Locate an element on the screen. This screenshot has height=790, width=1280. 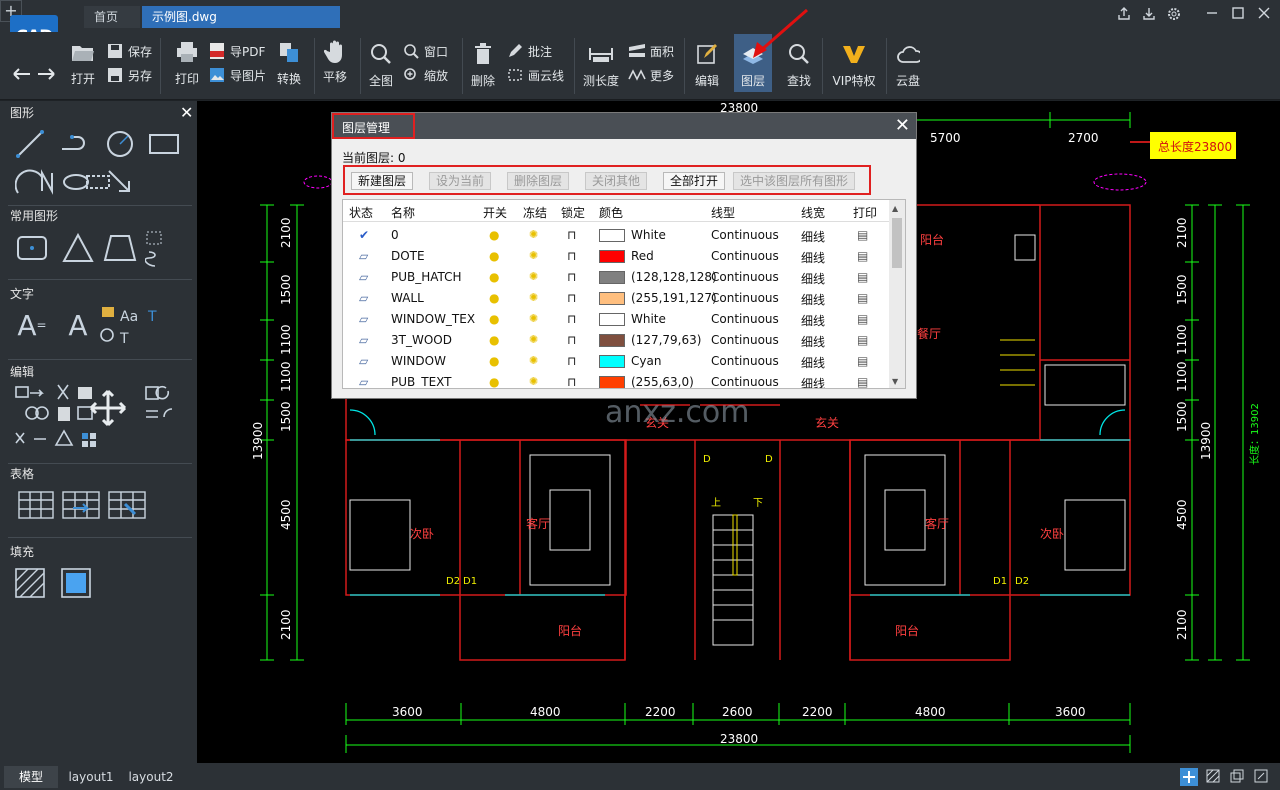
text-tools-icon: Aa T T is located at coordinates (131, 326).